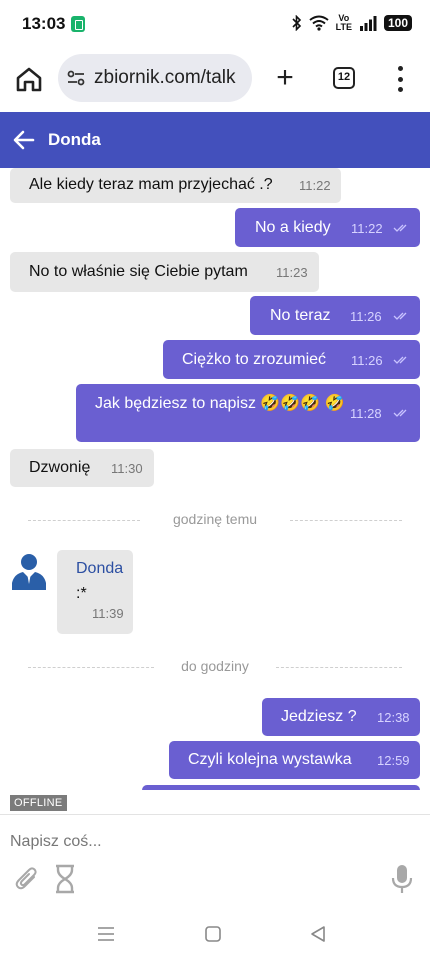 This screenshot has height=960, width=430. What do you see at coordinates (319, 23) in the screenshot?
I see `wifi-icon` at bounding box center [319, 23].